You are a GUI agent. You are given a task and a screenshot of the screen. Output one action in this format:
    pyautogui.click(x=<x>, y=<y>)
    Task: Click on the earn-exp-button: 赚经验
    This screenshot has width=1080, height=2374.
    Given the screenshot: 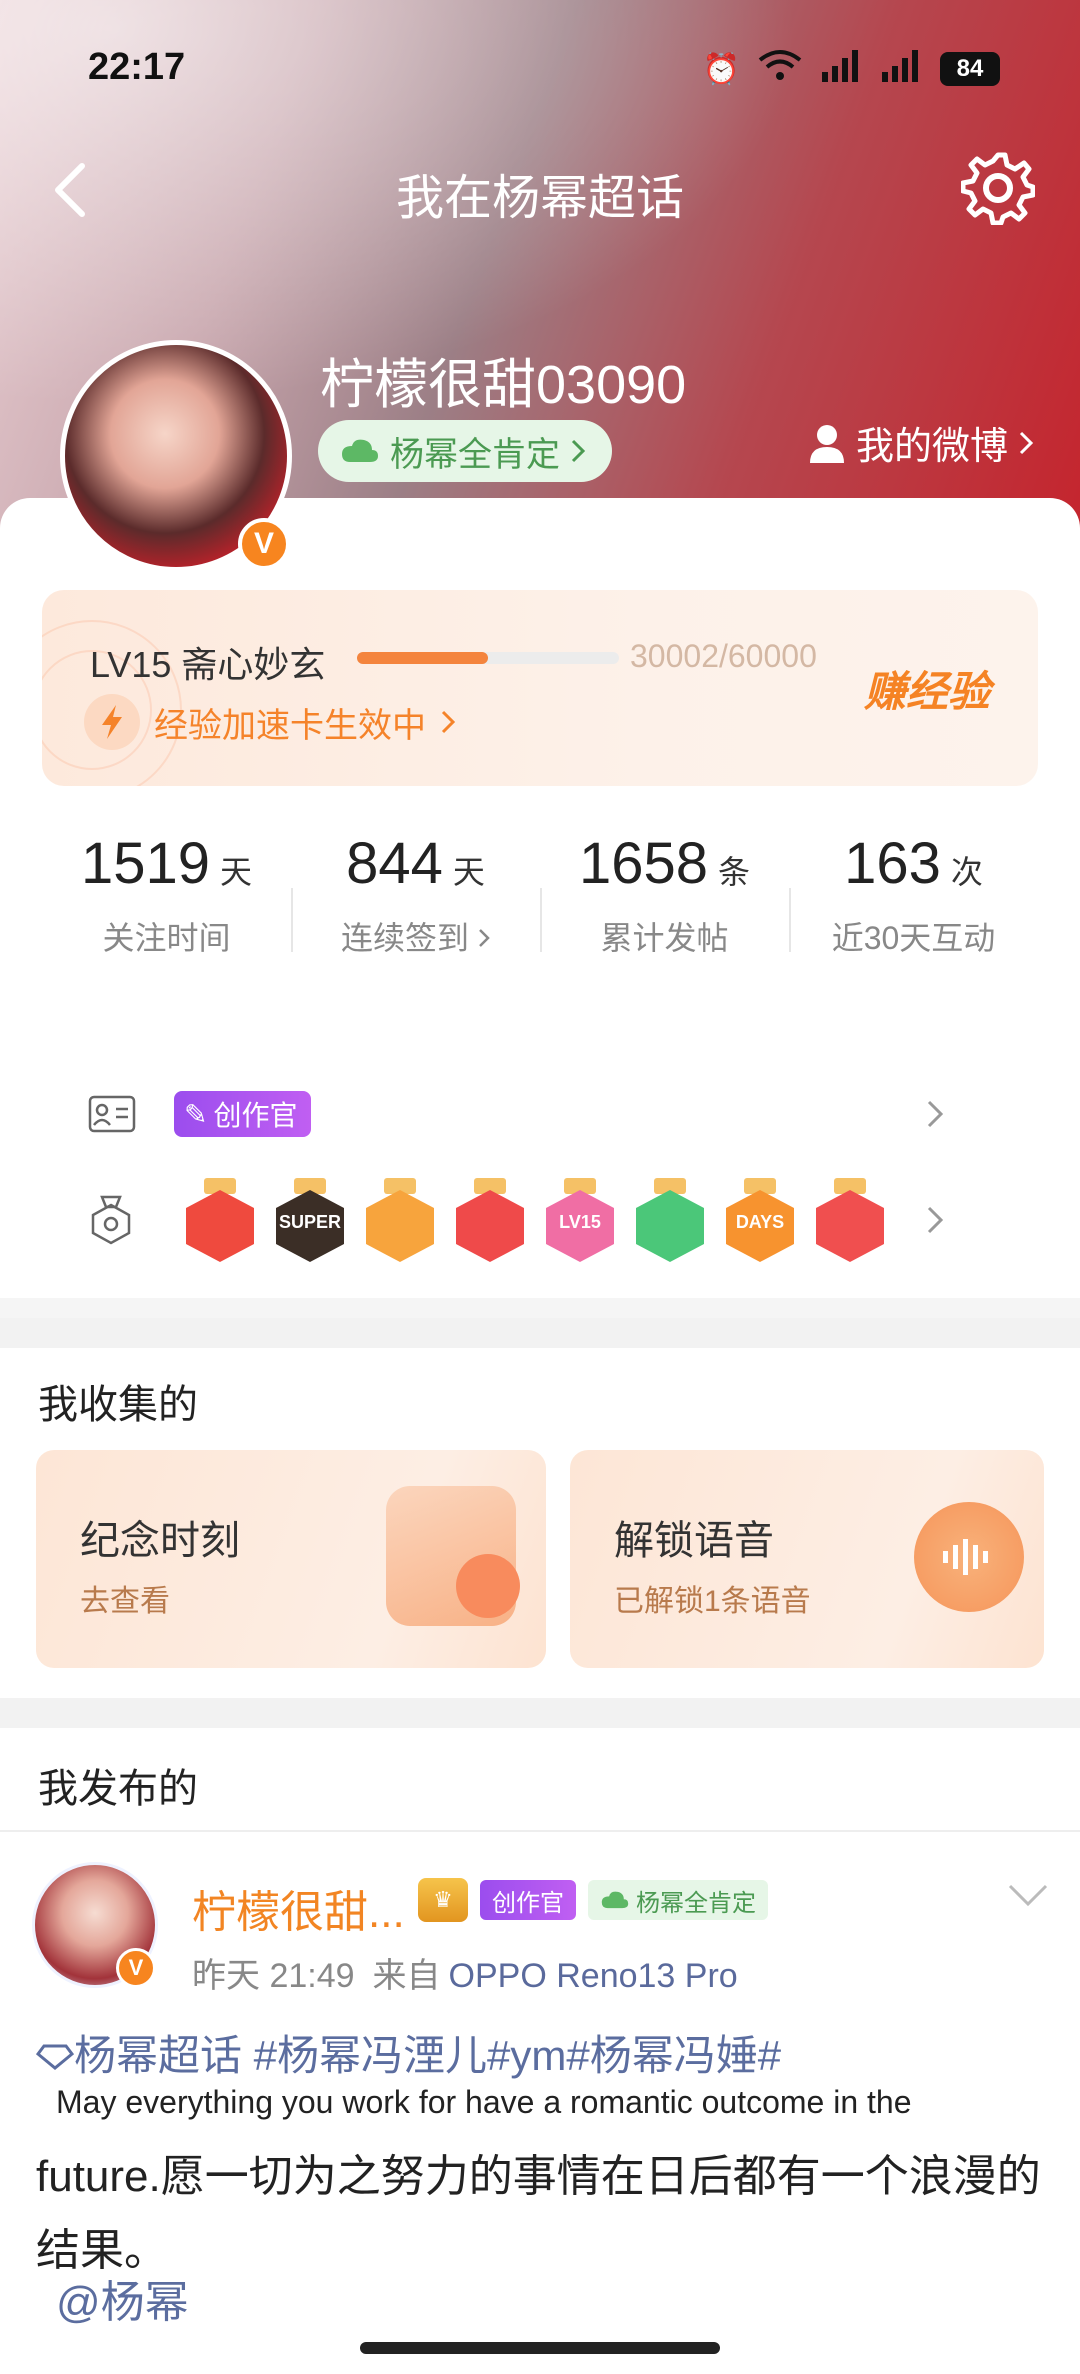 What is the action you would take?
    pyautogui.click(x=927, y=688)
    